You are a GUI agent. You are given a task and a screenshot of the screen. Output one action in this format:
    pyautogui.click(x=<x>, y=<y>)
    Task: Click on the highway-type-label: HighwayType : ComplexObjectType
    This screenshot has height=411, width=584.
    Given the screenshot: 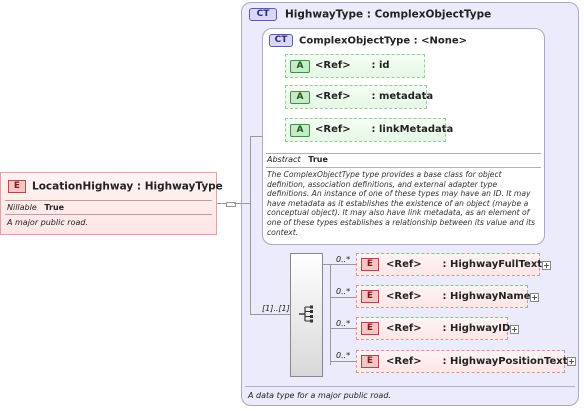 What is the action you would take?
    pyautogui.click(x=388, y=14)
    